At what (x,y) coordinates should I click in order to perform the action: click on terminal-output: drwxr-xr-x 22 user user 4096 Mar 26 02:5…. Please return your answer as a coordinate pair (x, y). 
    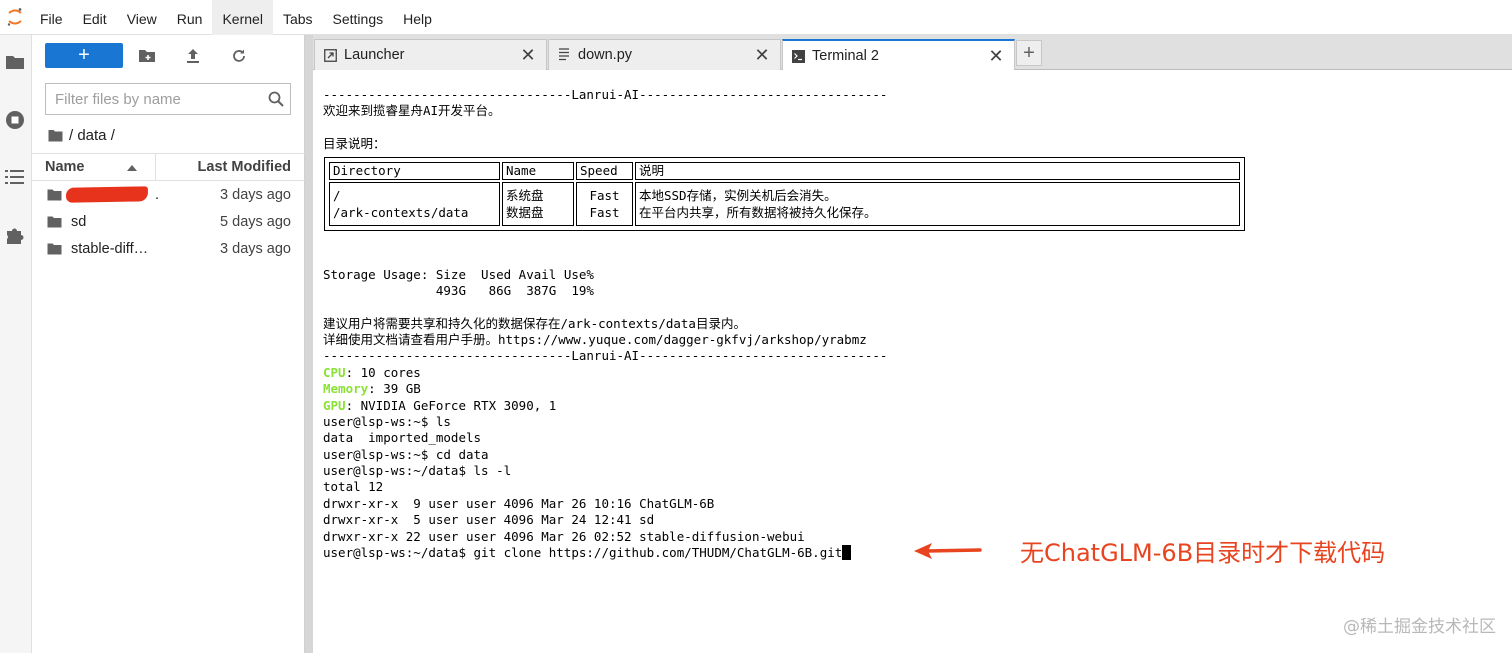
    Looking at the image, I should click on (564, 536).